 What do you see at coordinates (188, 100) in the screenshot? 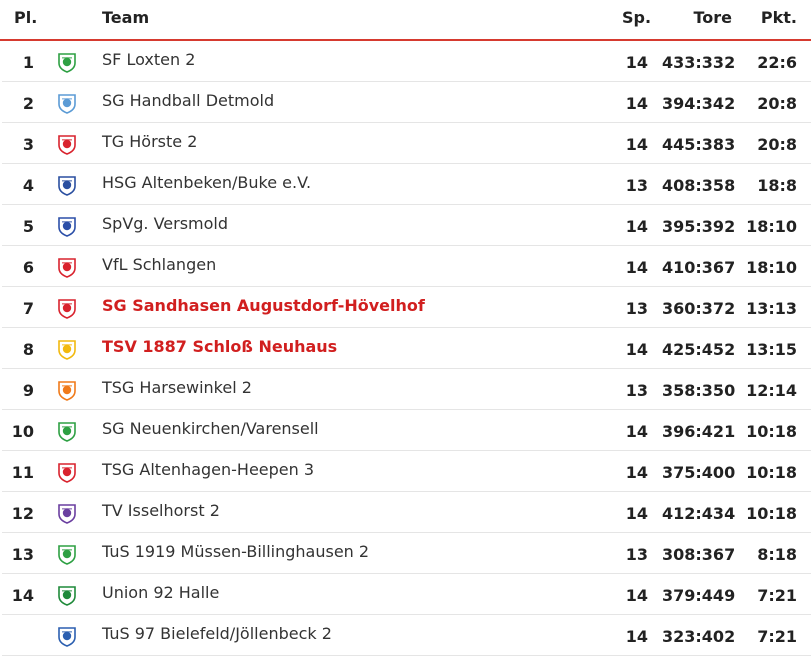
I see `row-team-name: SG Handball Detmold` at bounding box center [188, 100].